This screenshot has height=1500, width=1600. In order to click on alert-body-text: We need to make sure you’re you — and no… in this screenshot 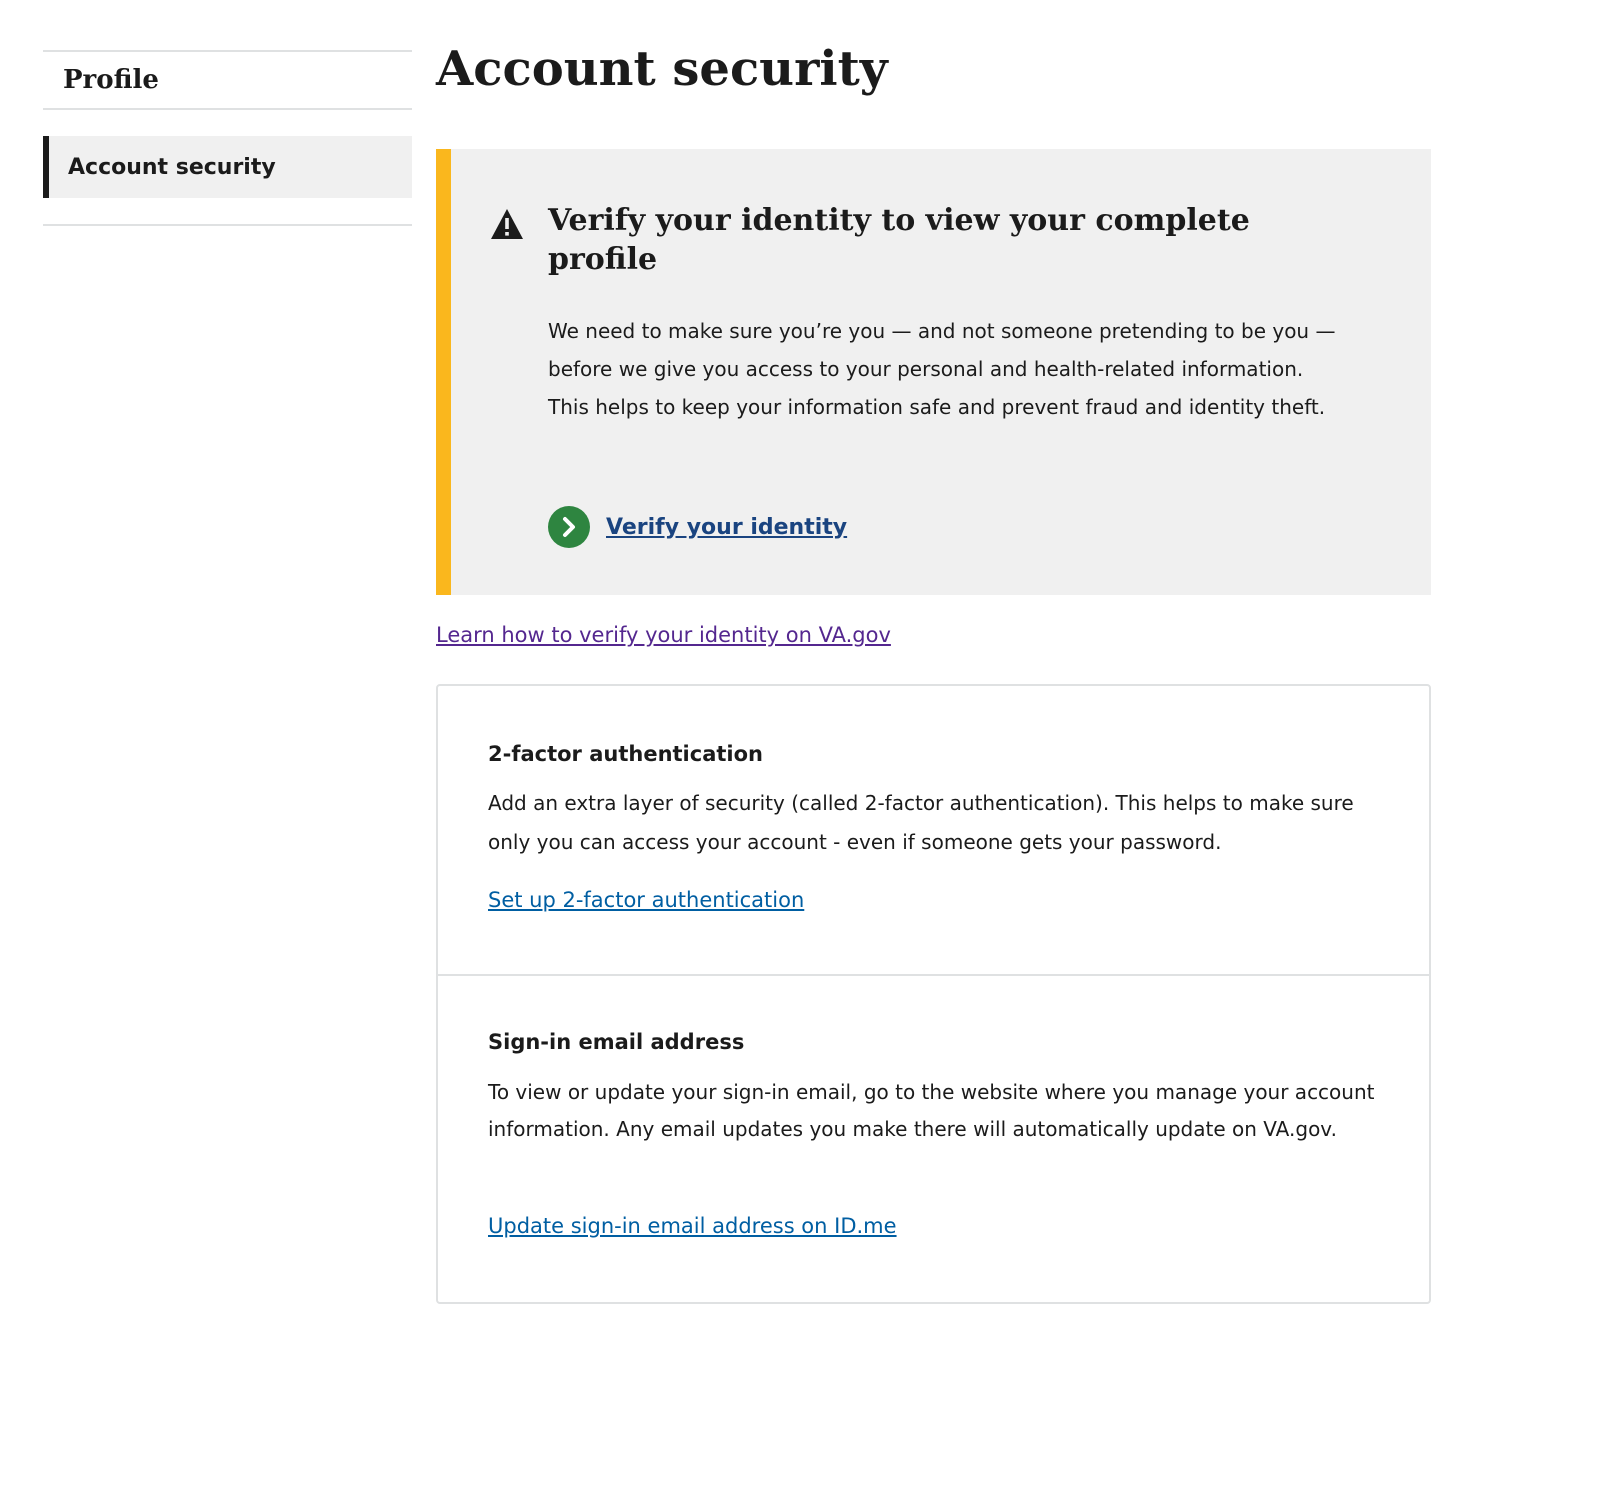, I will do `click(942, 369)`.